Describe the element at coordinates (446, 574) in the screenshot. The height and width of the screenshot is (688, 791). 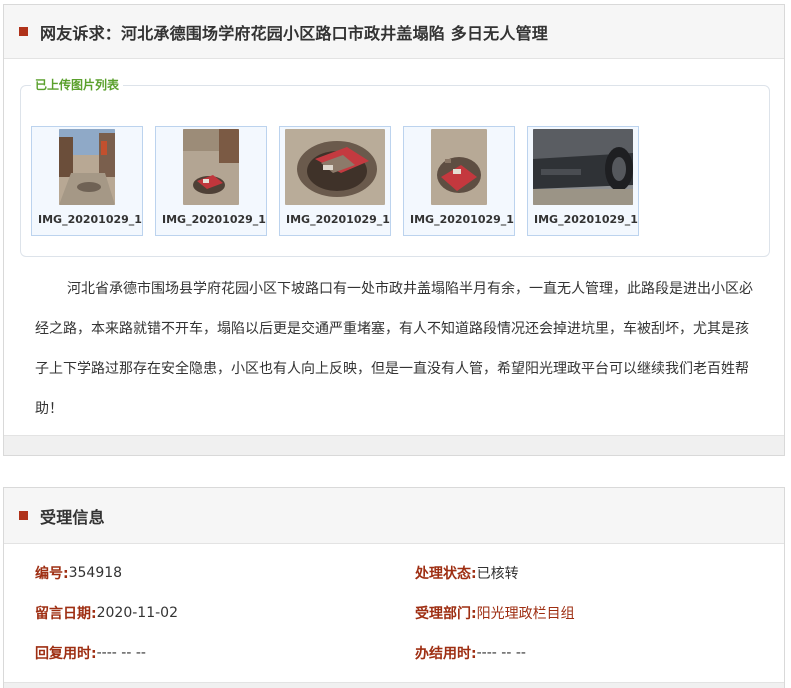
I see `status-label: 处理状态:` at that location.